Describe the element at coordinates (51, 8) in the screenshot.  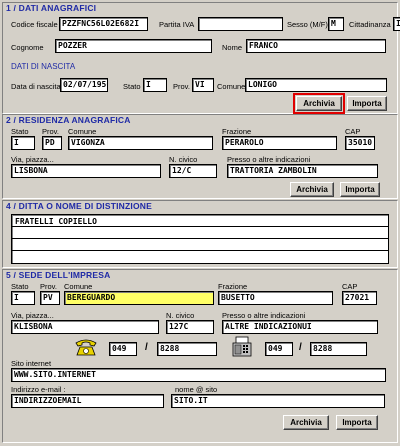
I see `section-title: 1 / DATI ANAGRAFICI` at that location.